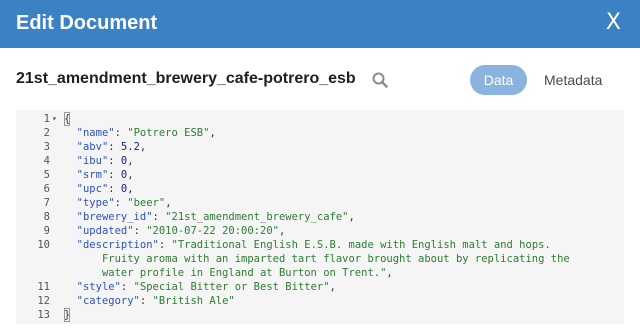  Describe the element at coordinates (193, 301) in the screenshot. I see `json-value: "British Ale"` at that location.